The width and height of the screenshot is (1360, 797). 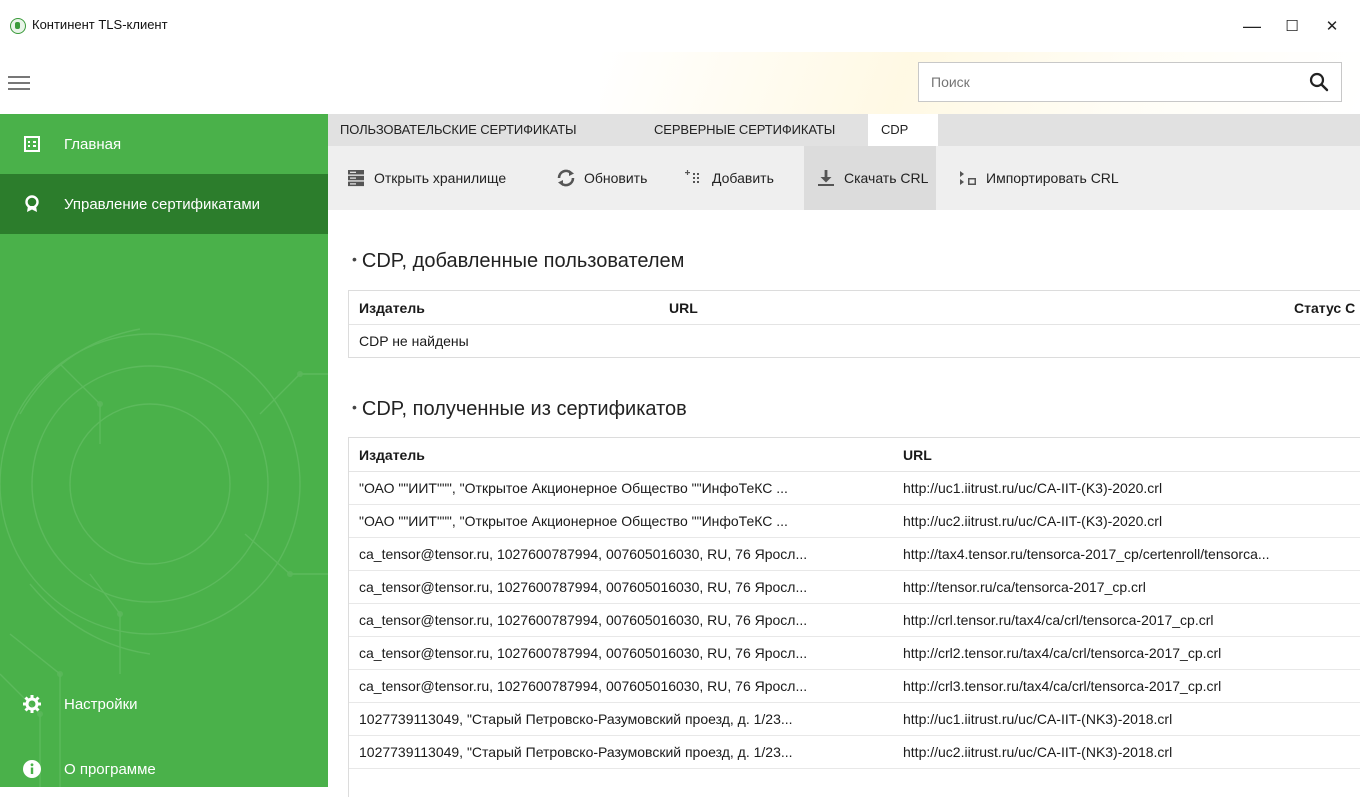 What do you see at coordinates (1052, 178) in the screenshot?
I see `import-crl-label: Импортировать CRL` at bounding box center [1052, 178].